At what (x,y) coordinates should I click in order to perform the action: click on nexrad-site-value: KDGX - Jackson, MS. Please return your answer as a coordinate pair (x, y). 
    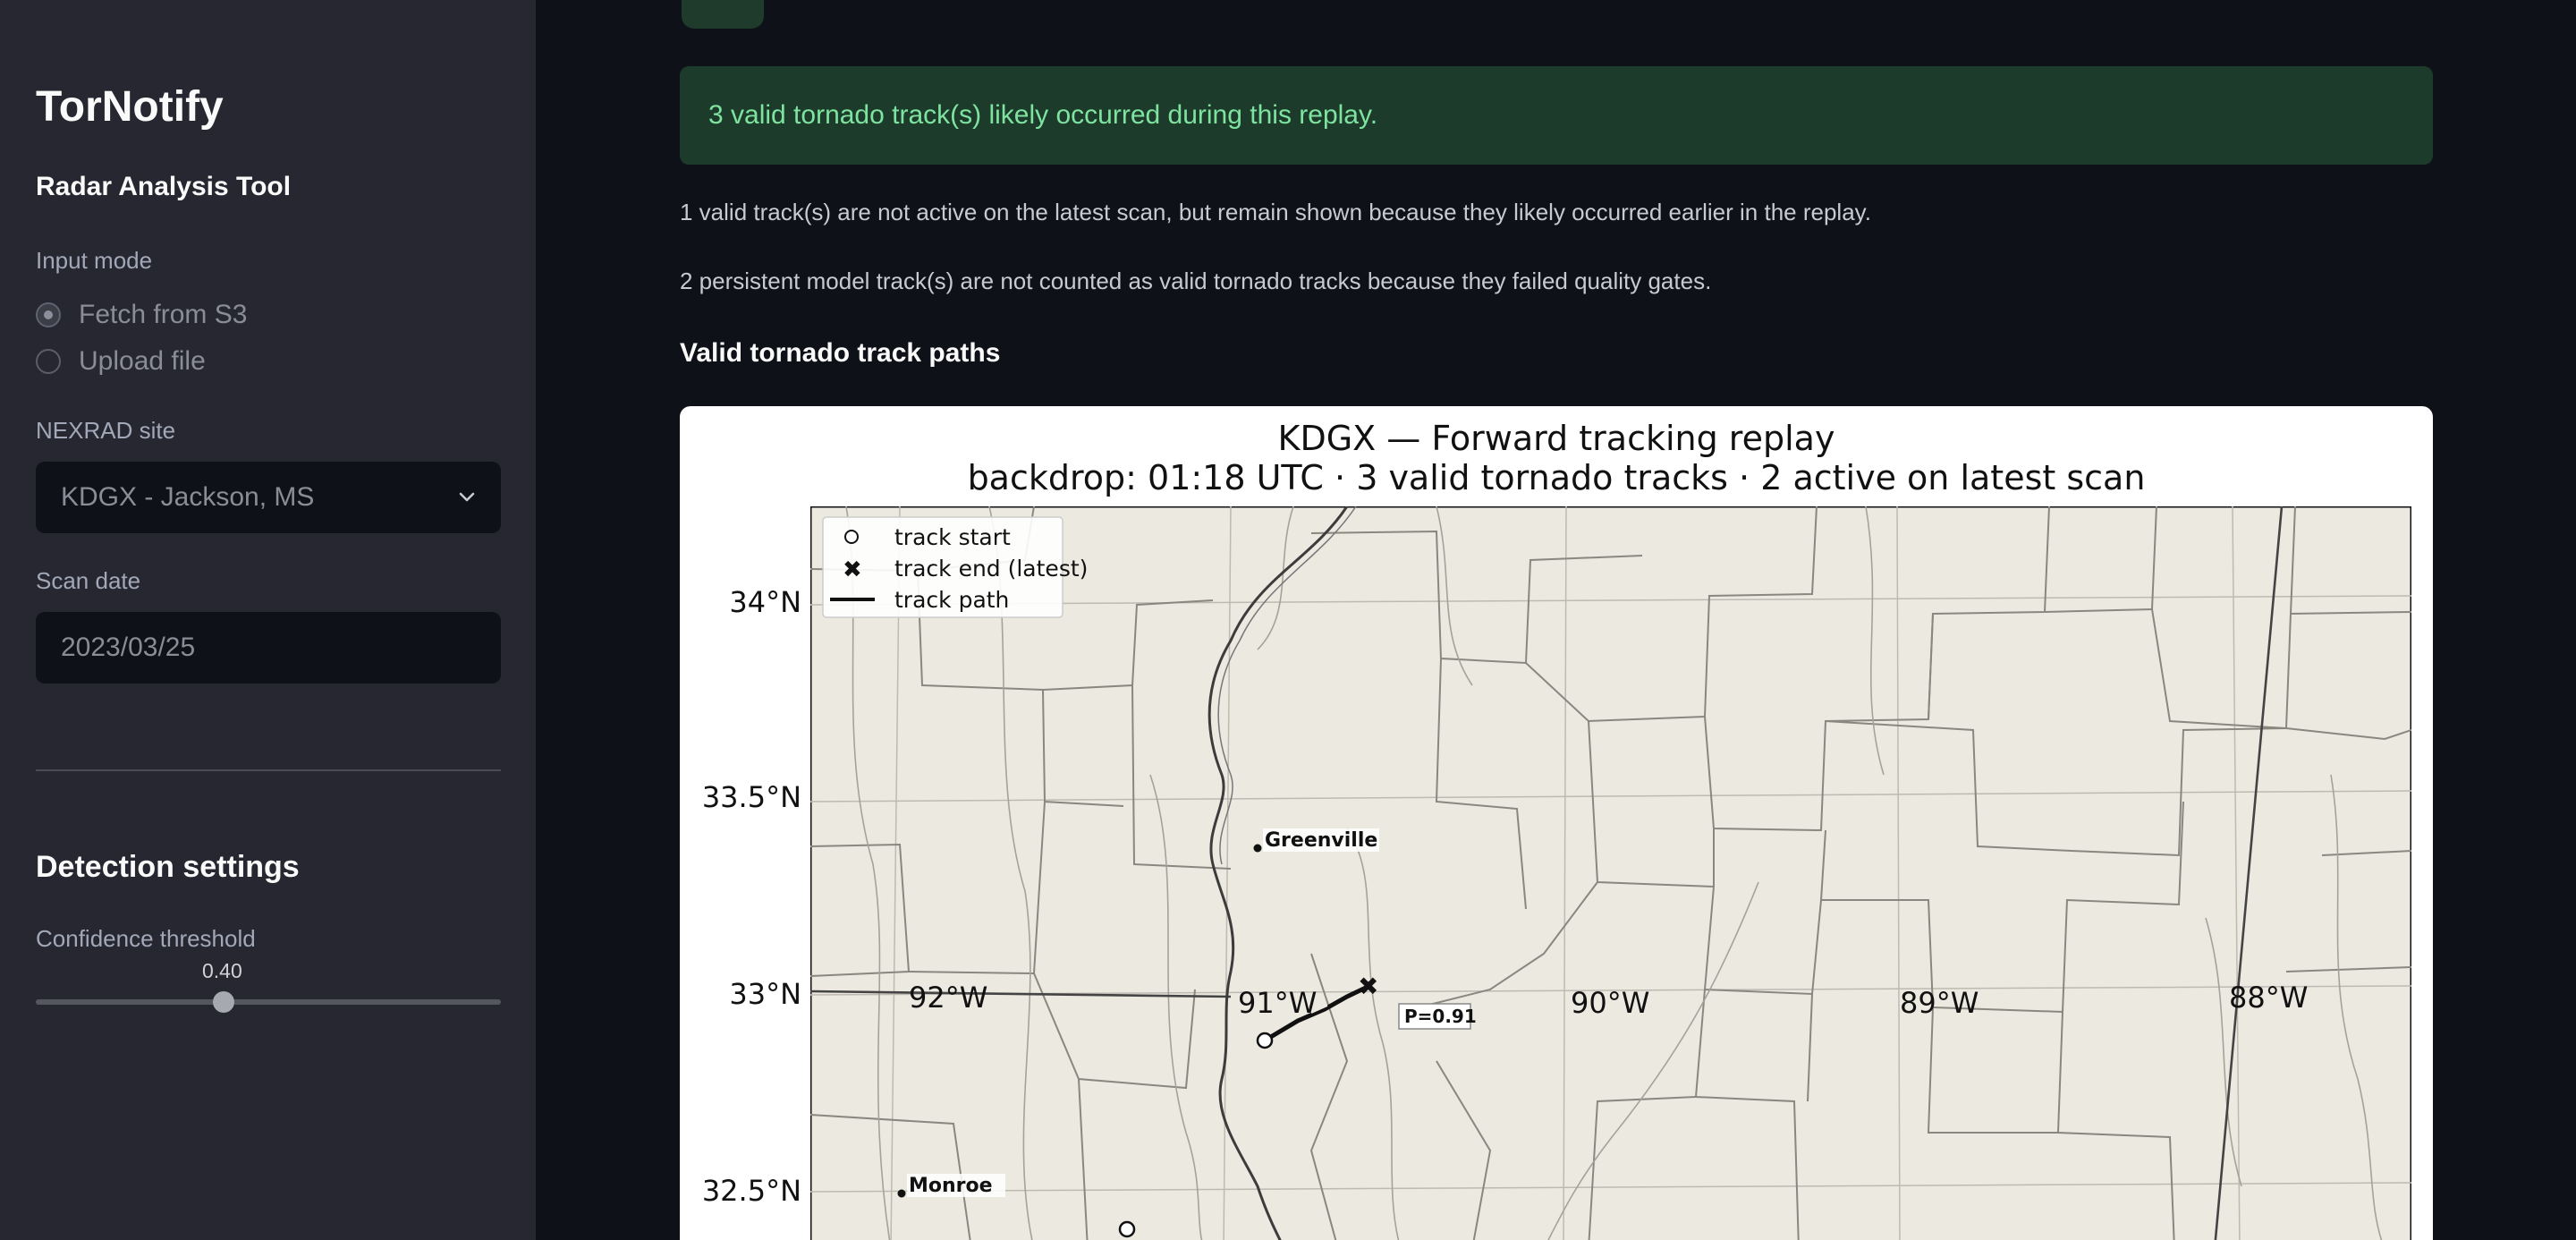
    Looking at the image, I should click on (188, 497).